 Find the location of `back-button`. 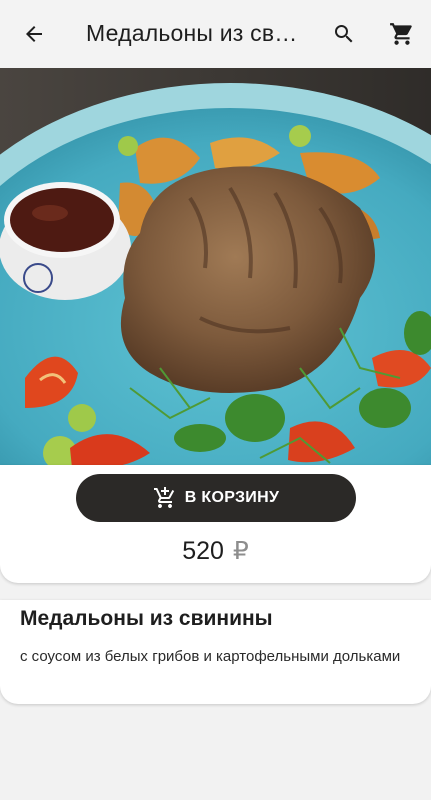

back-button is located at coordinates (34, 34).